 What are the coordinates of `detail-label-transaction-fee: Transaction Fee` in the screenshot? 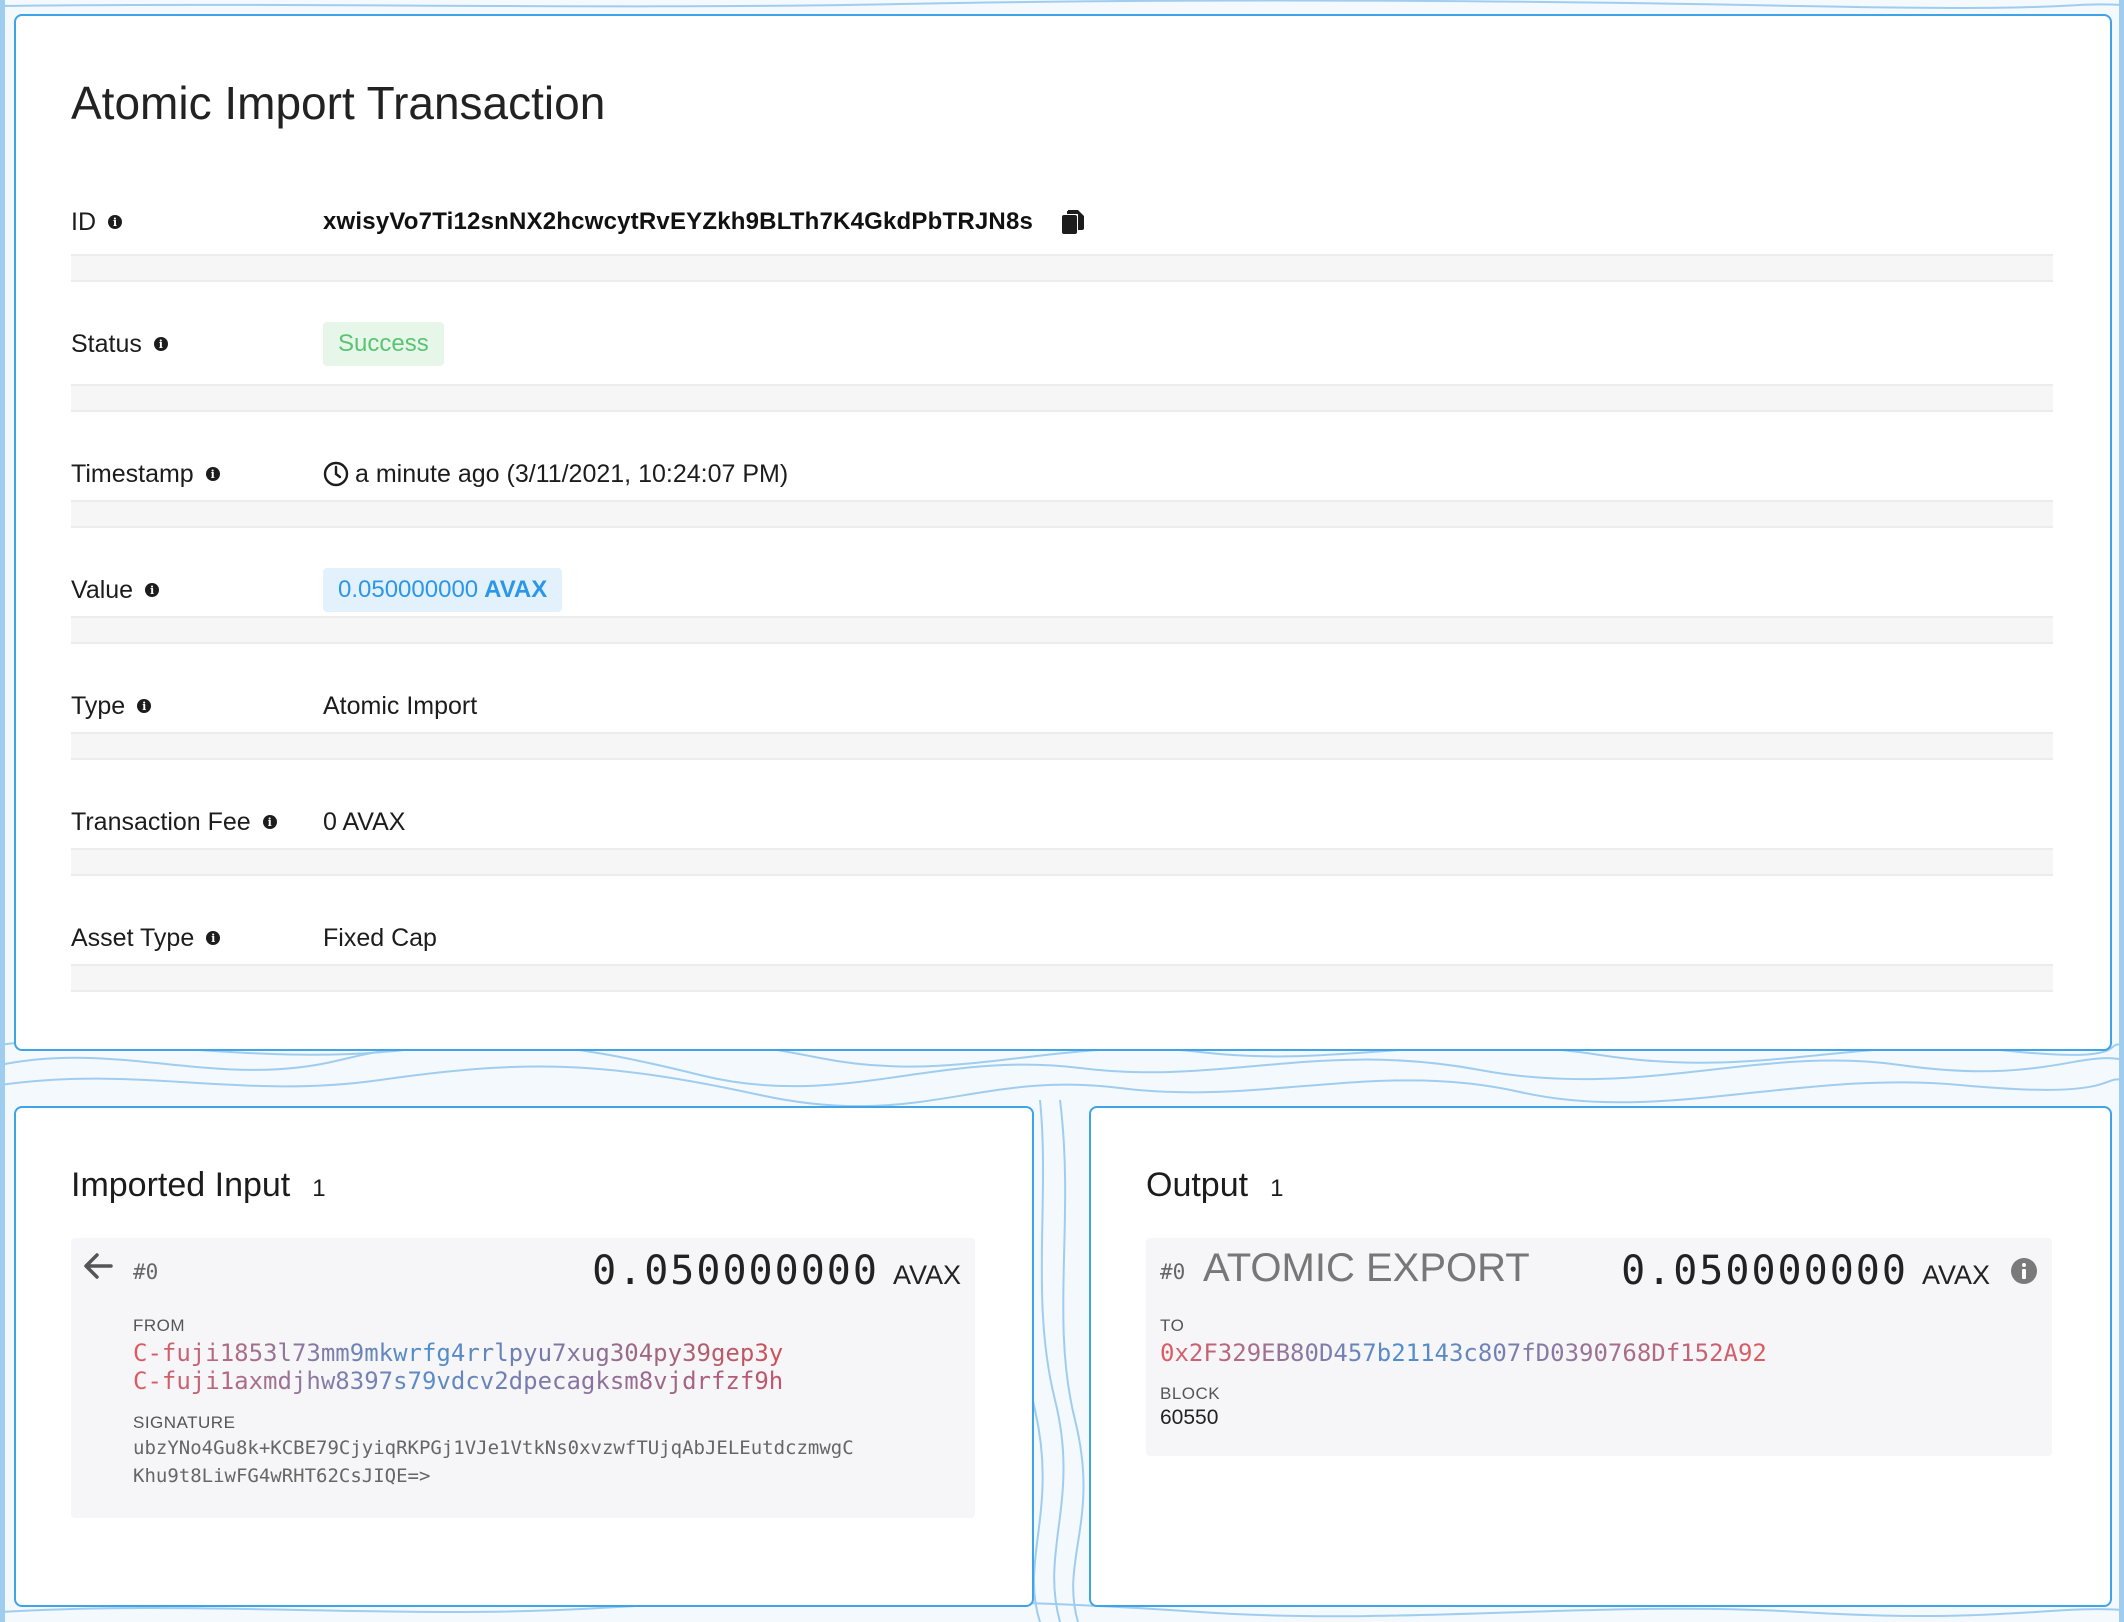 It's located at (161, 821).